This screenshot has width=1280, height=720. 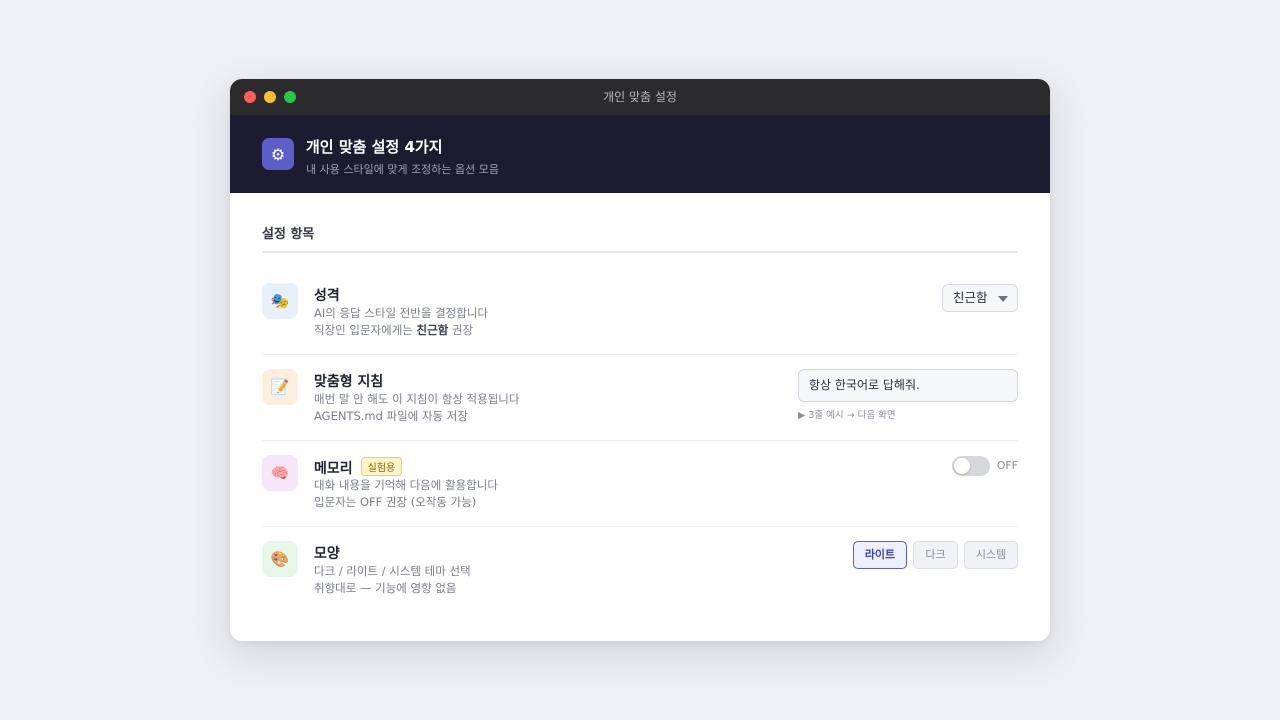 I want to click on memo-icon: 📝, so click(x=280, y=387).